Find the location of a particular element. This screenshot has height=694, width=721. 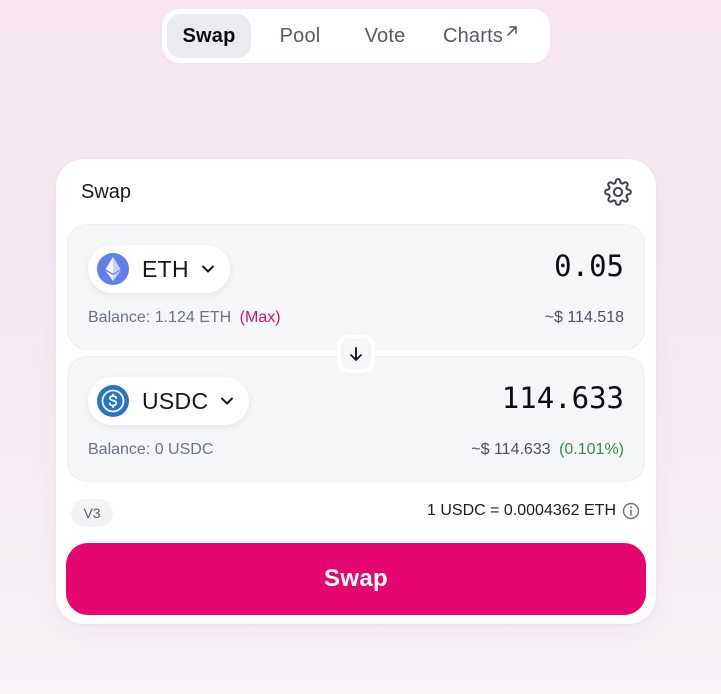

arrow-up-right-icon is located at coordinates (512, 31).